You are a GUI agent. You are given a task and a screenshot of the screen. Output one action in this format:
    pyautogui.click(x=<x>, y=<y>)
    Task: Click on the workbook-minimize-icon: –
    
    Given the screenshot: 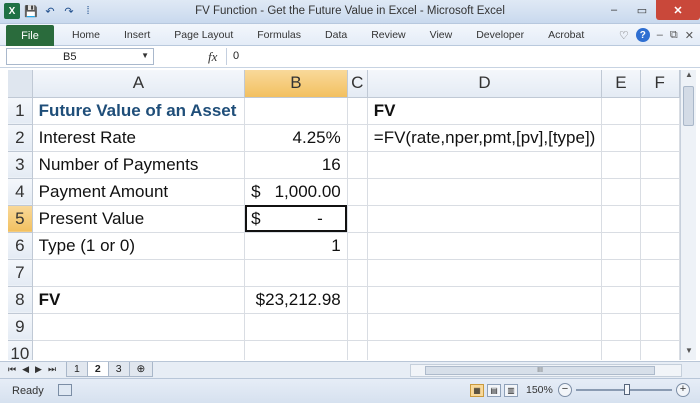 What is the action you would take?
    pyautogui.click(x=660, y=35)
    